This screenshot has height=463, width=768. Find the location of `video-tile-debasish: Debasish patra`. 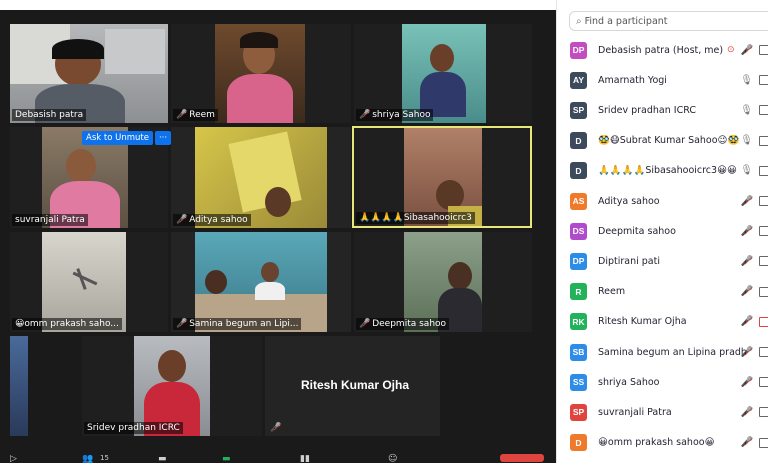

video-tile-debasish: Debasish patra is located at coordinates (89, 73).